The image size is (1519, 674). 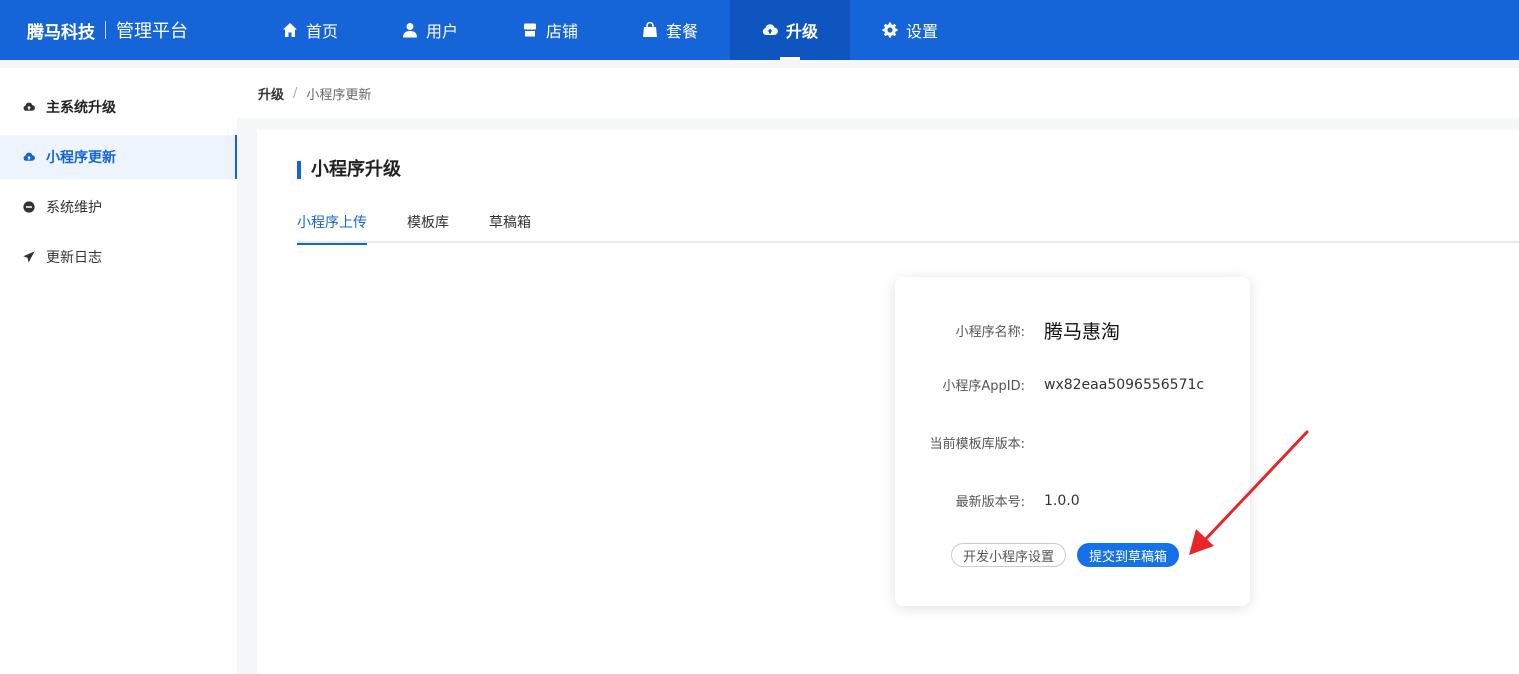 I want to click on breadcrumb-current: 小程序更新, so click(x=339, y=95).